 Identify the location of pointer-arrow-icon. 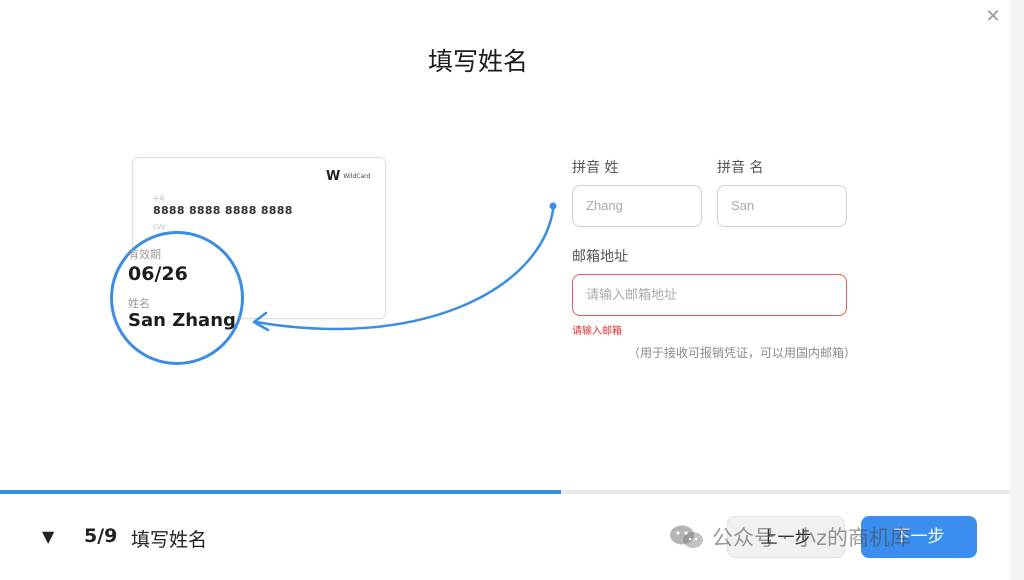
(404, 267).